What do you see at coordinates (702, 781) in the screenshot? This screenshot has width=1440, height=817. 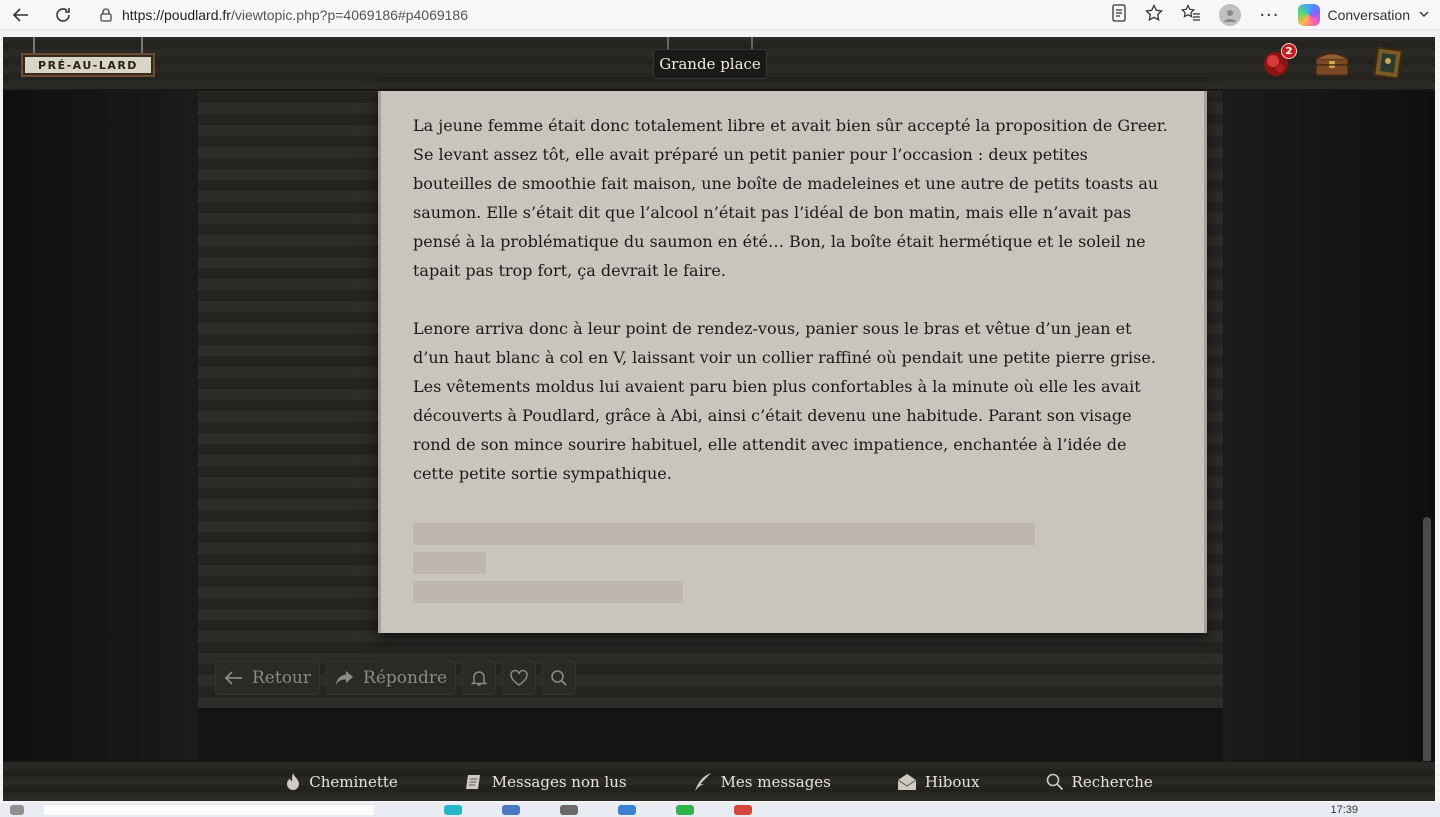 I see `quill-icon` at bounding box center [702, 781].